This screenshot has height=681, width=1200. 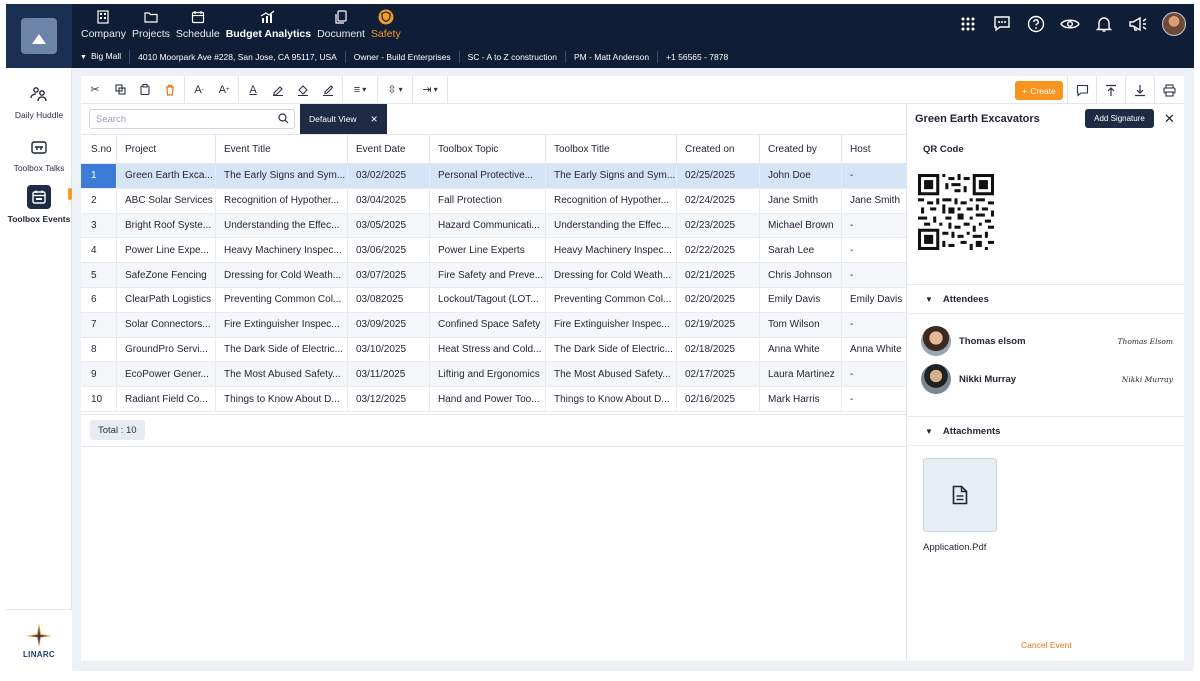 What do you see at coordinates (718, 374) in the screenshot?
I see `cell-created-on: 02/17/2025` at bounding box center [718, 374].